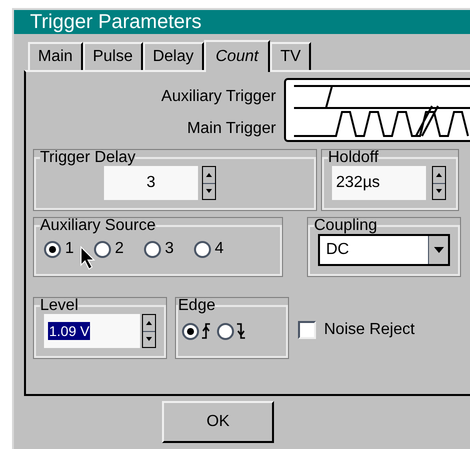 This screenshot has width=470, height=449. What do you see at coordinates (69, 249) in the screenshot?
I see `radio-label: 1` at bounding box center [69, 249].